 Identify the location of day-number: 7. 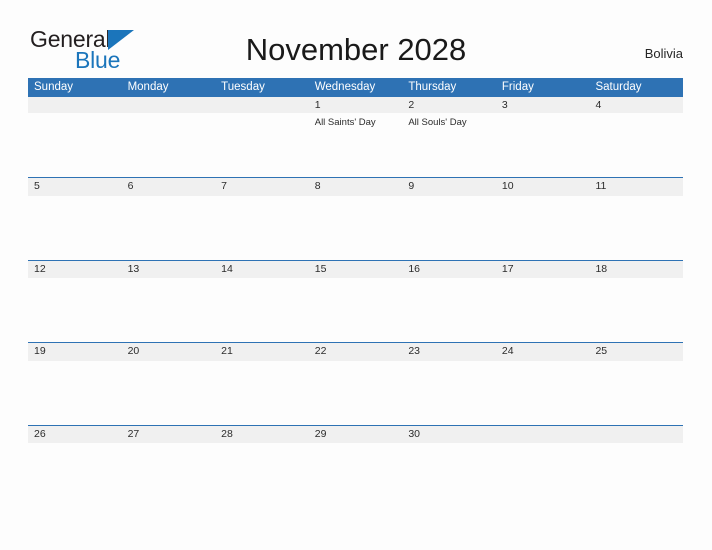
(262, 187).